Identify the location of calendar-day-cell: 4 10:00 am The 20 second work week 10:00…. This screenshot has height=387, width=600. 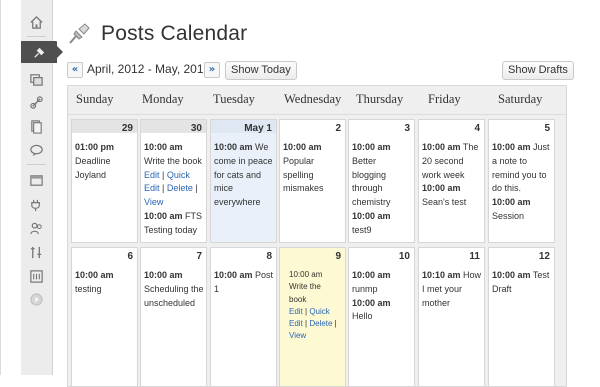
(451, 181).